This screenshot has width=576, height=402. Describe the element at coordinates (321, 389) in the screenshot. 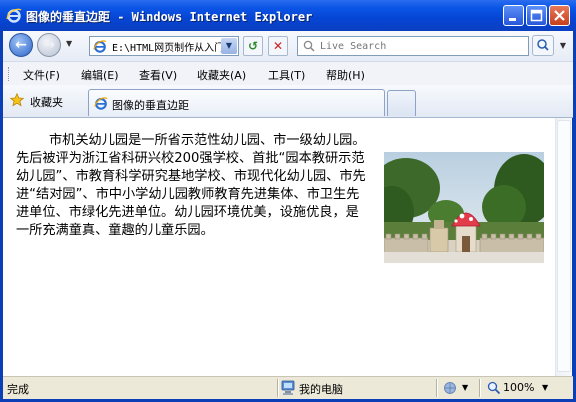

I see `security-zone: 我的电脑` at that location.